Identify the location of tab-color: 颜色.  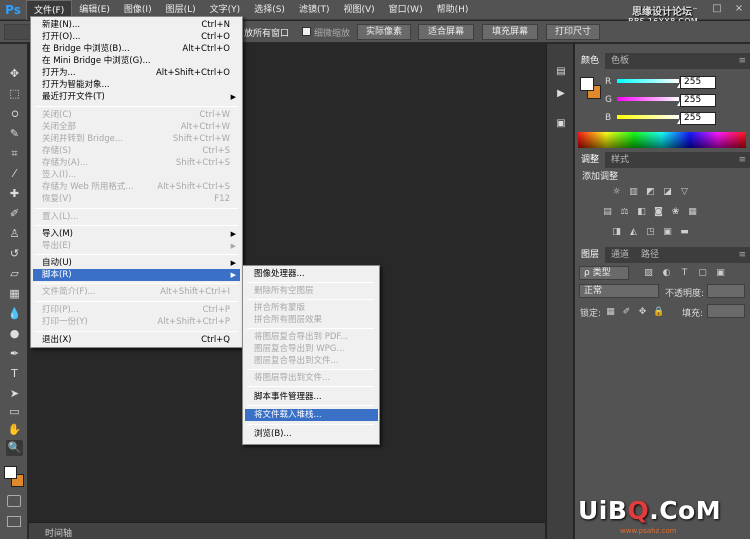
(590, 61).